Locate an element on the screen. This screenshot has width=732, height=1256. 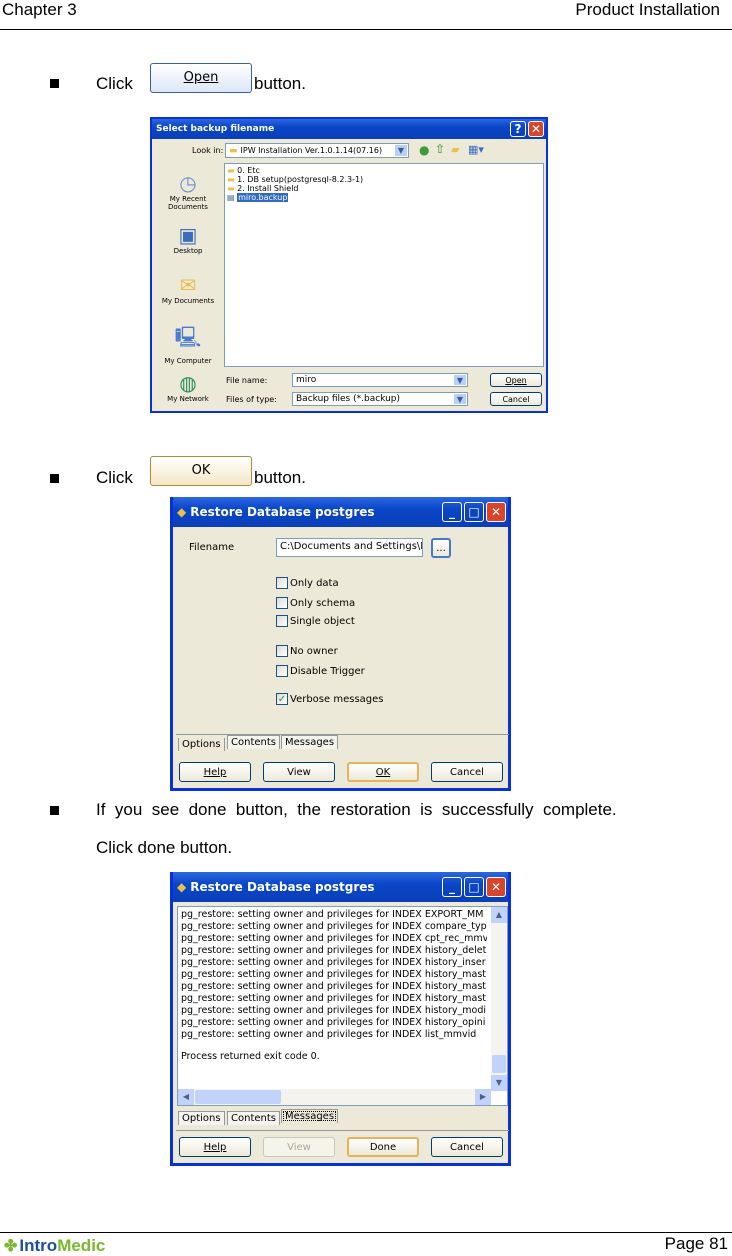
place-label: My Network is located at coordinates (188, 399).